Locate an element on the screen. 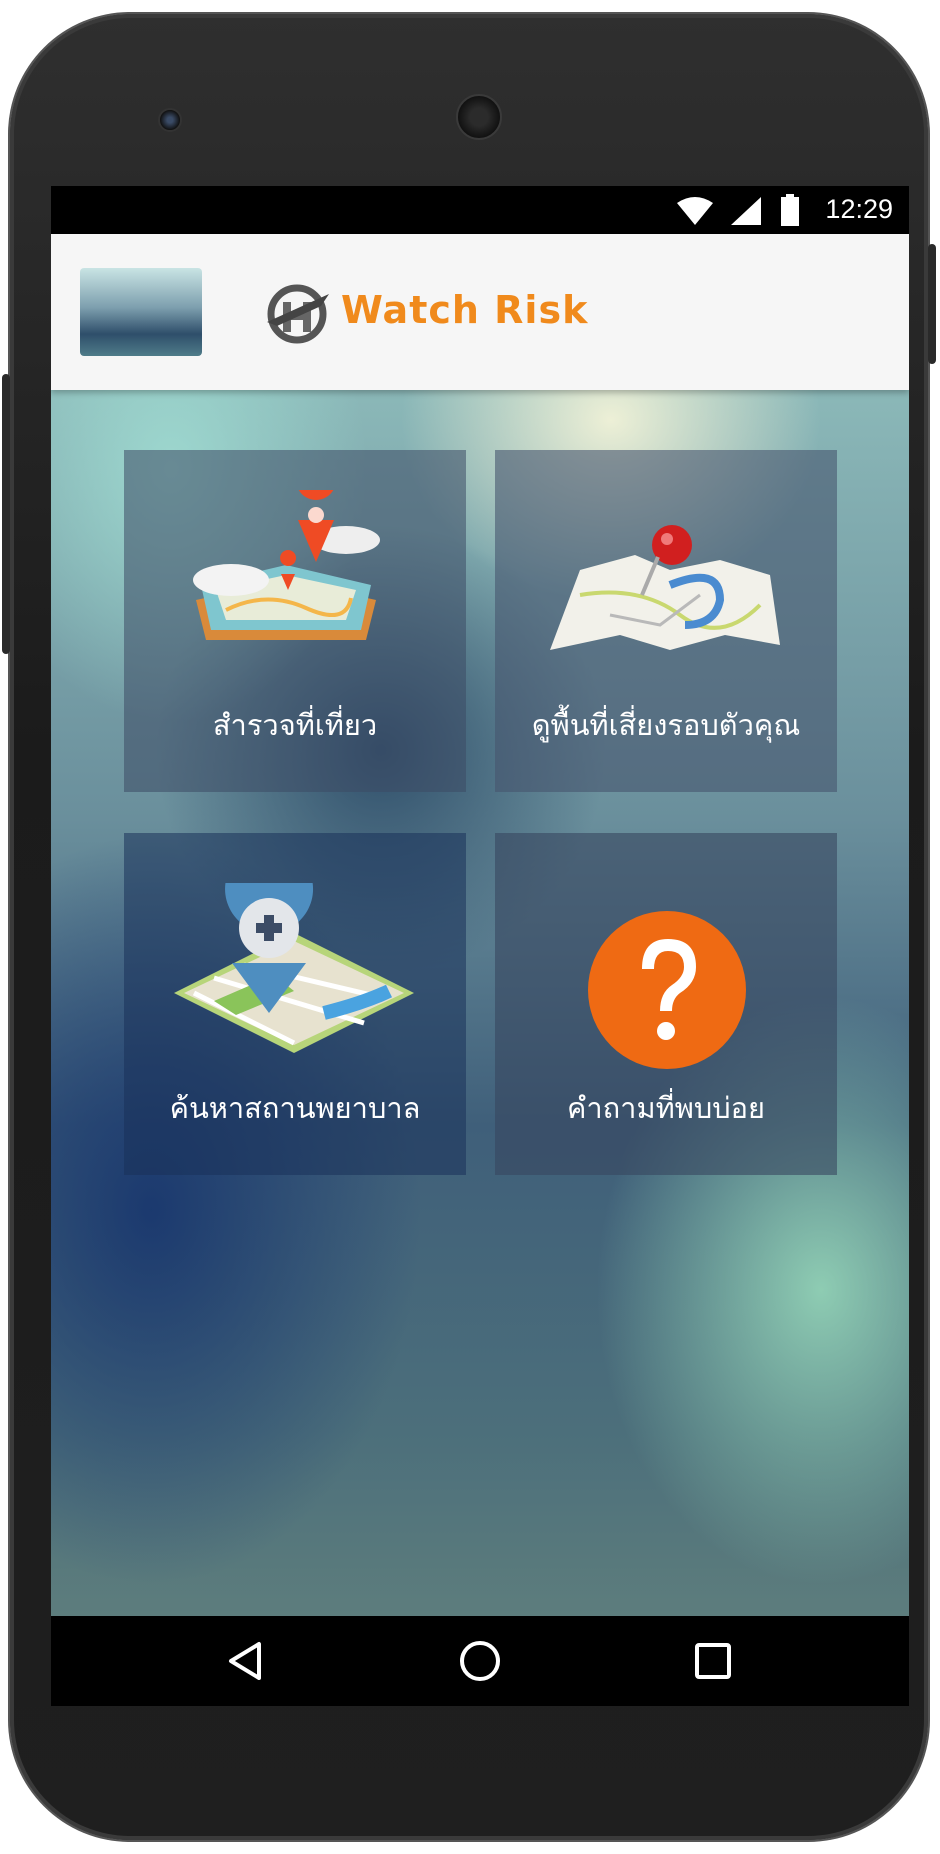 Image resolution: width=940 pixels, height=1854 pixels. app-bar: Watch Risk is located at coordinates (480, 312).